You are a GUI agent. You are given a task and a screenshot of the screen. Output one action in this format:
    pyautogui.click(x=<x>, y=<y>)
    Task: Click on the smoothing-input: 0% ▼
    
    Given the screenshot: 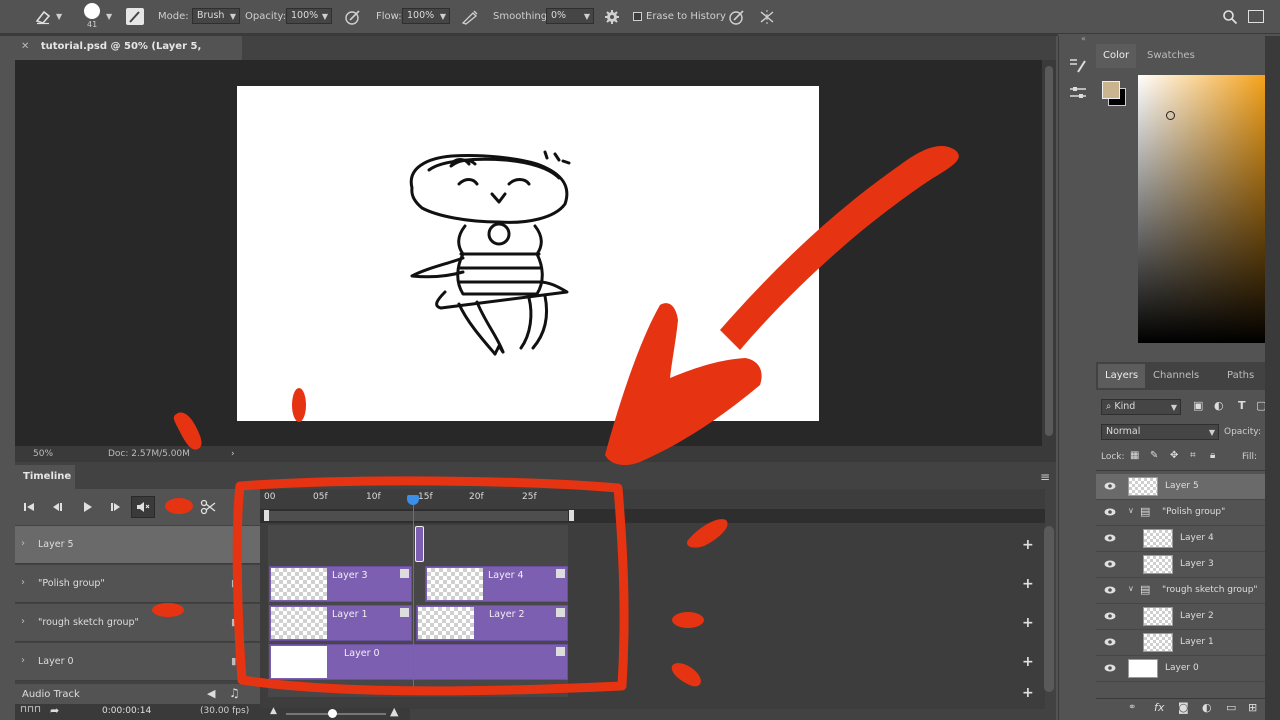 What is the action you would take?
    pyautogui.click(x=570, y=16)
    